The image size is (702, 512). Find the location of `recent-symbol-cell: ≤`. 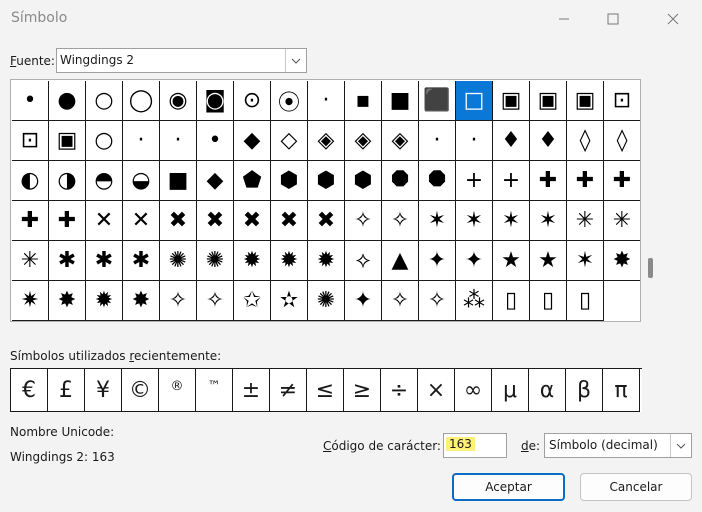

recent-symbol-cell: ≤ is located at coordinates (325, 390).